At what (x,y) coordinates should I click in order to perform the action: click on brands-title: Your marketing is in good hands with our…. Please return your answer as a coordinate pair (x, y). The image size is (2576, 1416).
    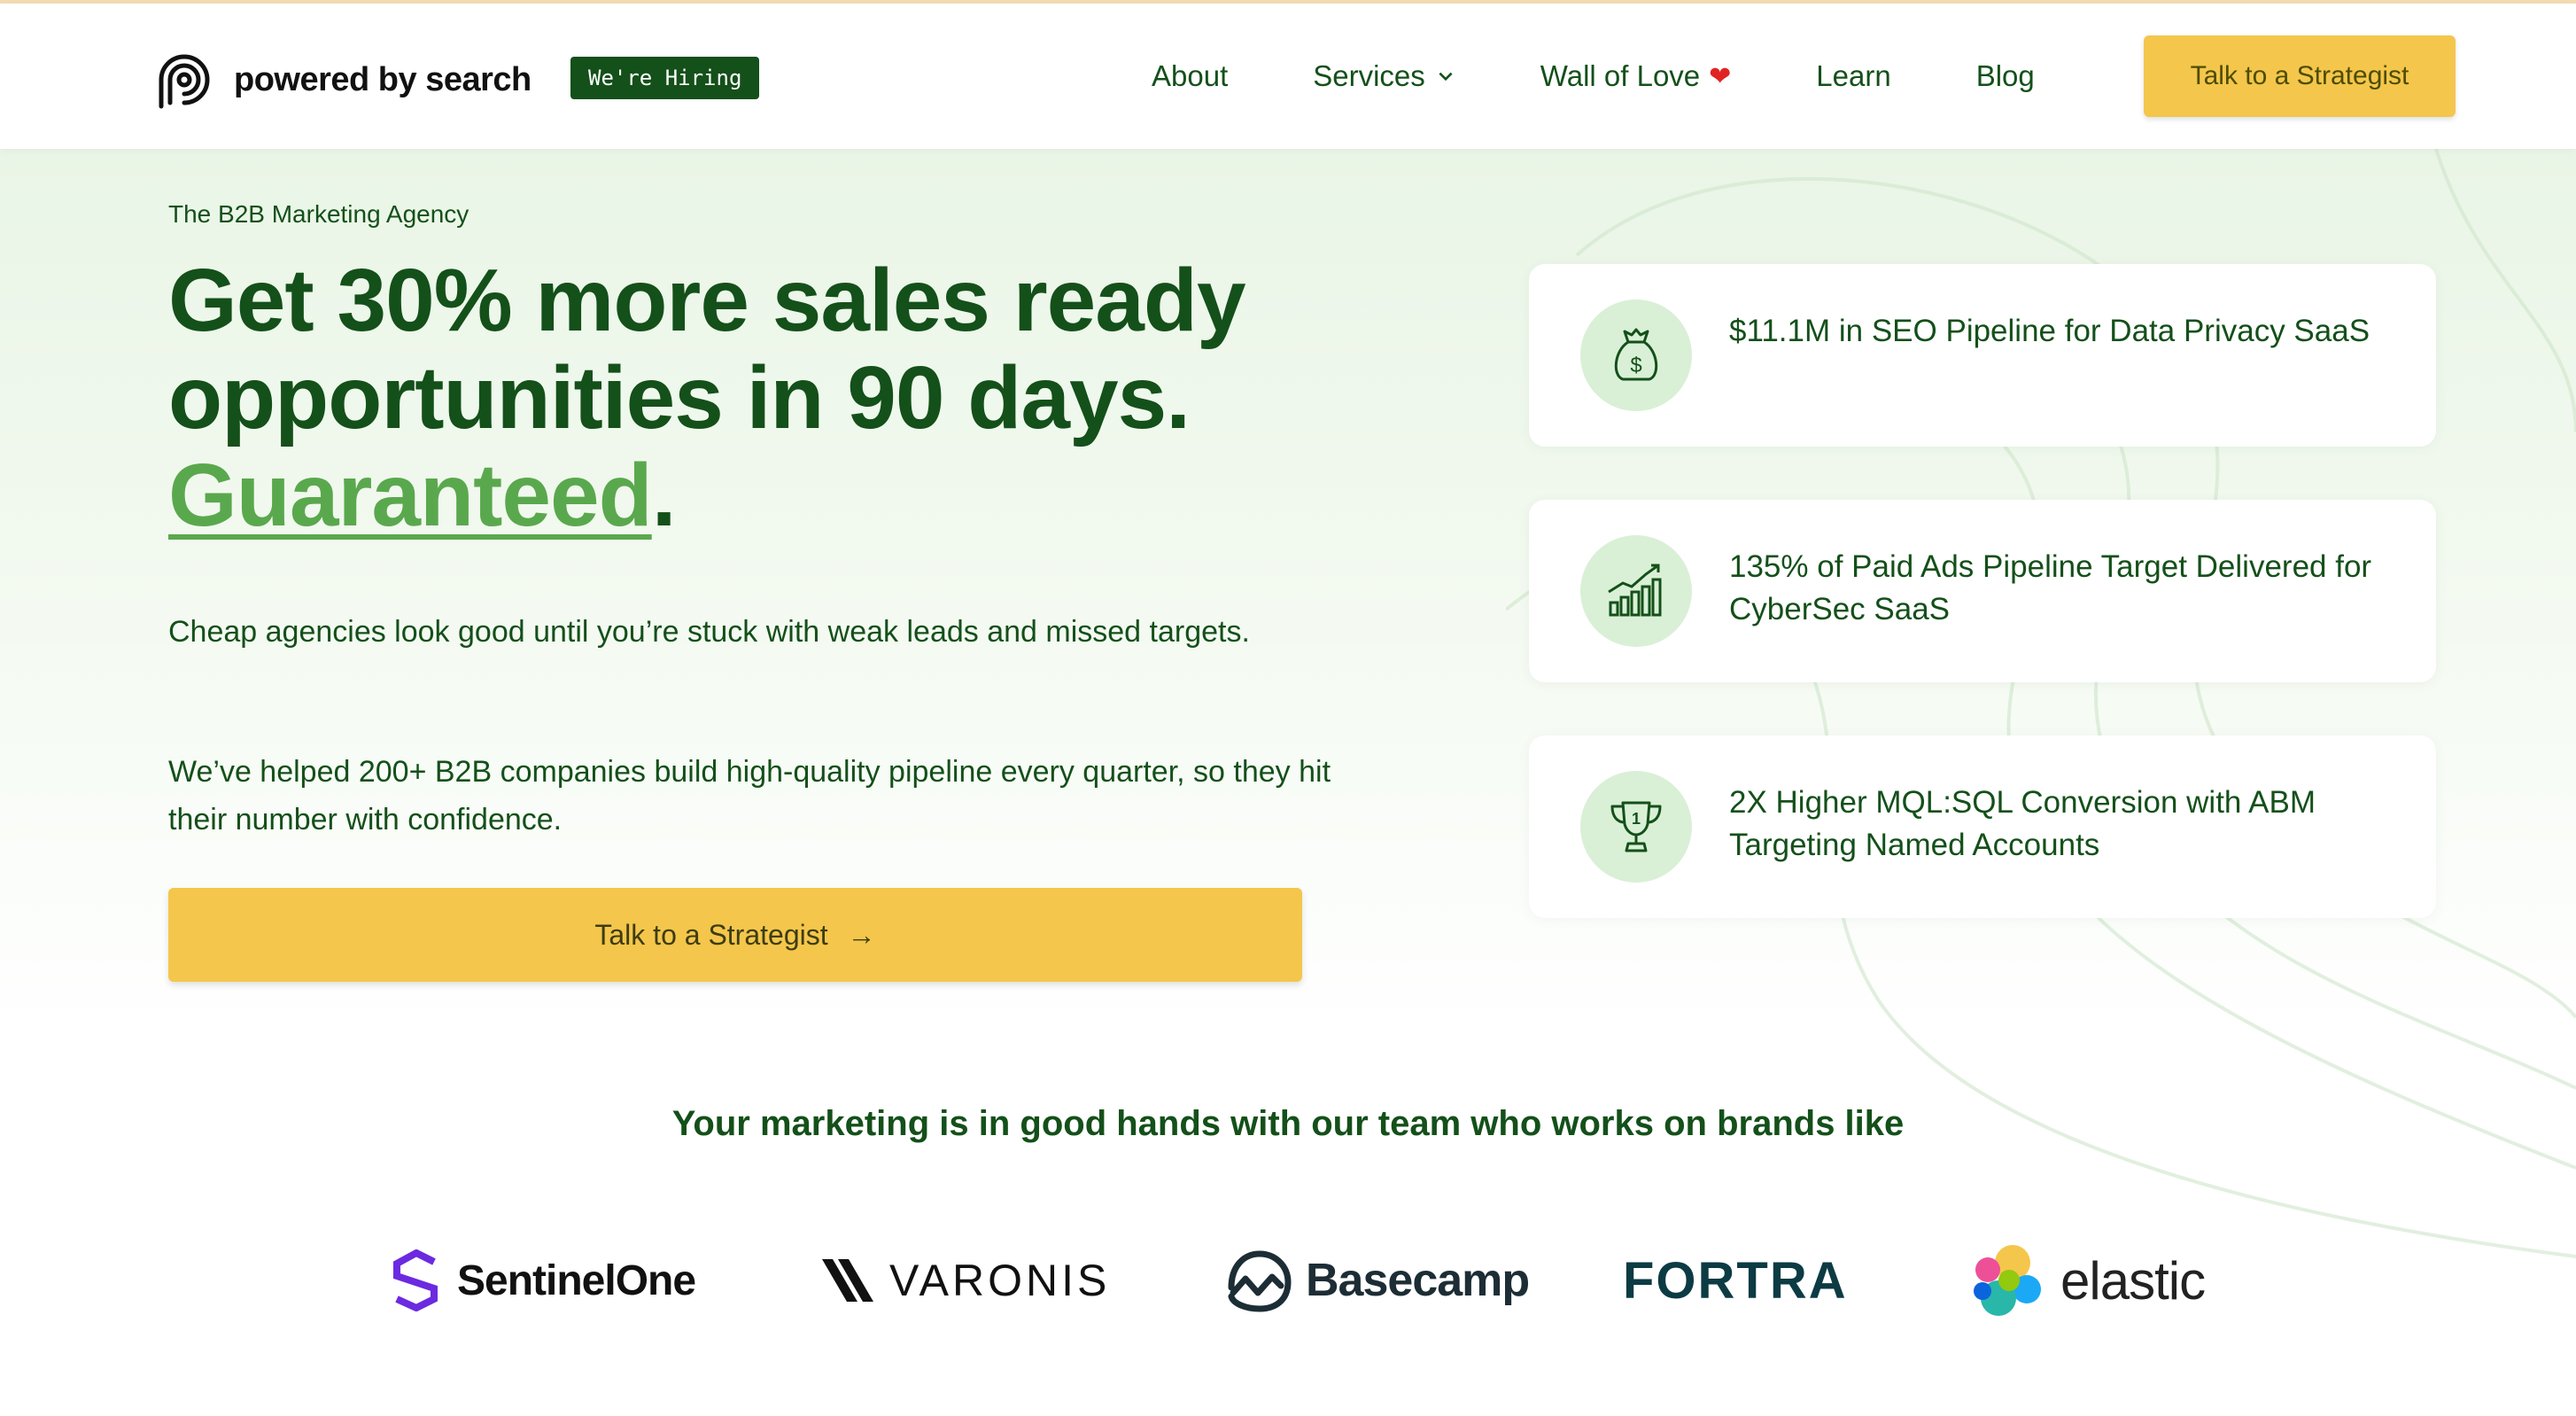
    Looking at the image, I should click on (1288, 1123).